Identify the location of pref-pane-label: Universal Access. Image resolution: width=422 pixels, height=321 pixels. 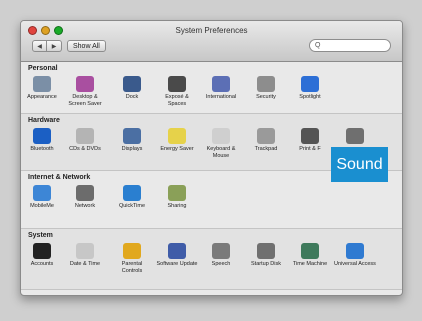
(355, 264).